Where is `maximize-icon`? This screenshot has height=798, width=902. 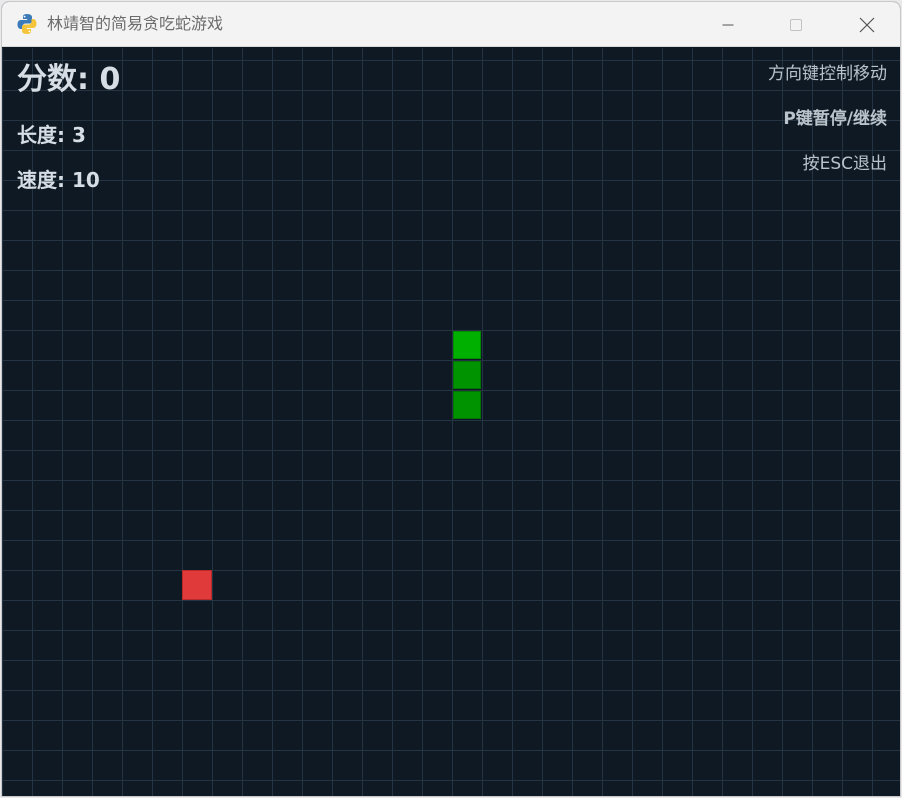
maximize-icon is located at coordinates (796, 24).